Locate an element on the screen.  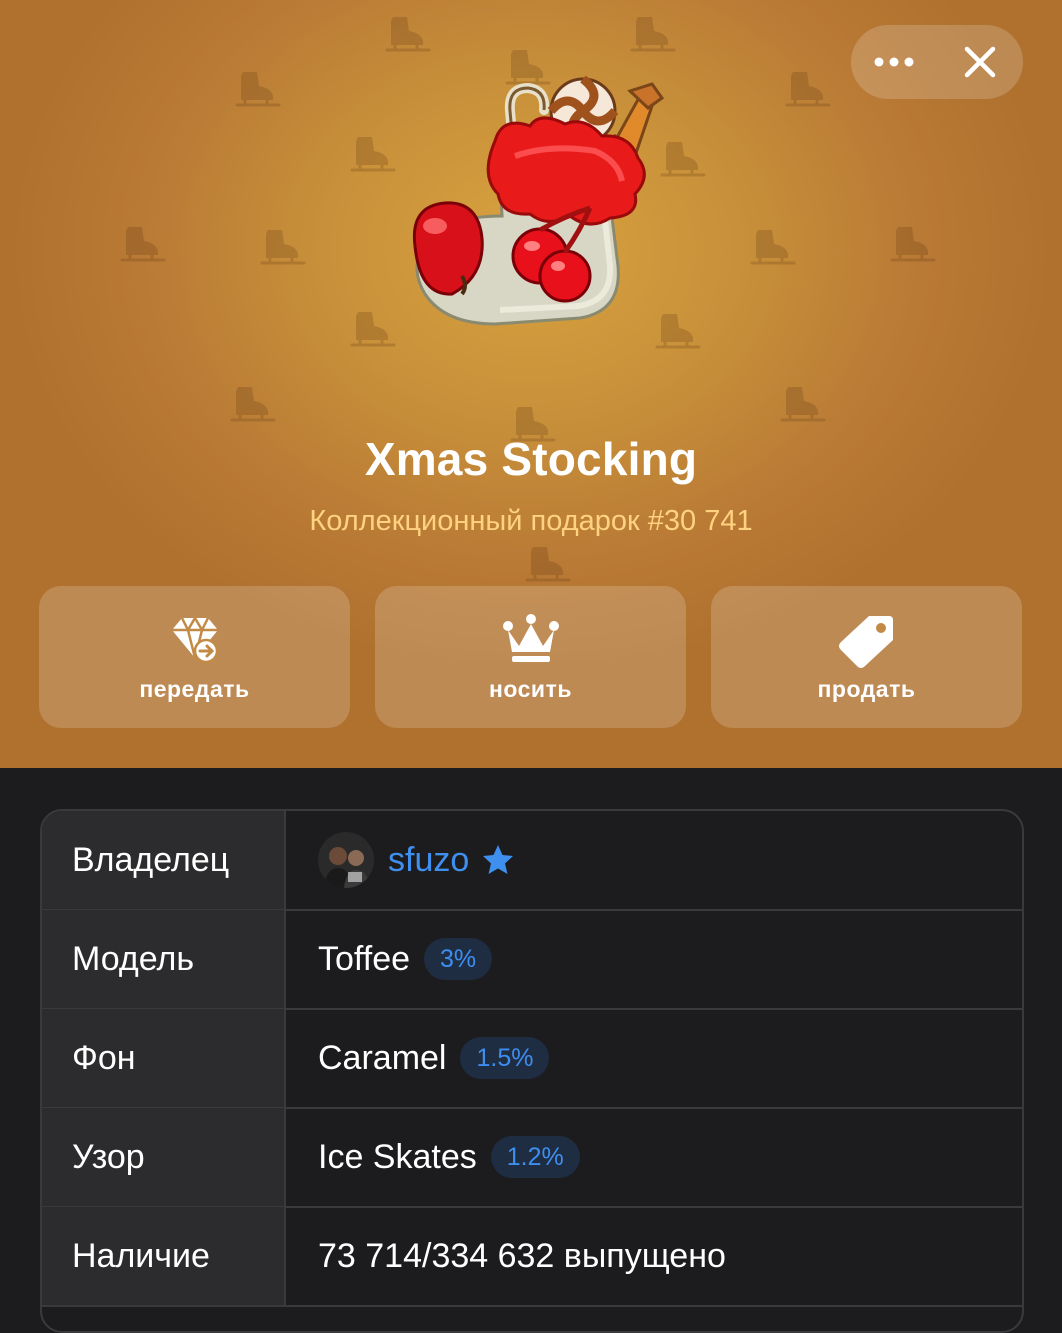
gift-subtitle: Коллекционный подарок #30 741 is located at coordinates (531, 521).